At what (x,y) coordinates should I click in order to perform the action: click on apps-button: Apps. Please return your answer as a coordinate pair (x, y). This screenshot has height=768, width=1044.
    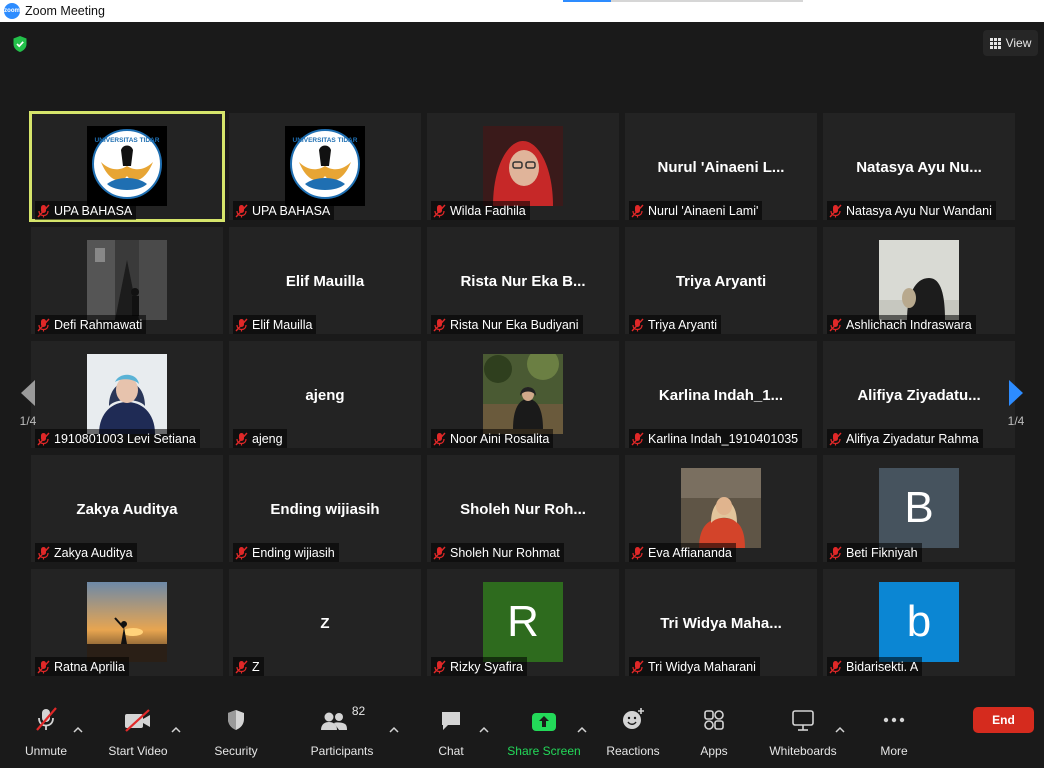
    Looking at the image, I should click on (714, 733).